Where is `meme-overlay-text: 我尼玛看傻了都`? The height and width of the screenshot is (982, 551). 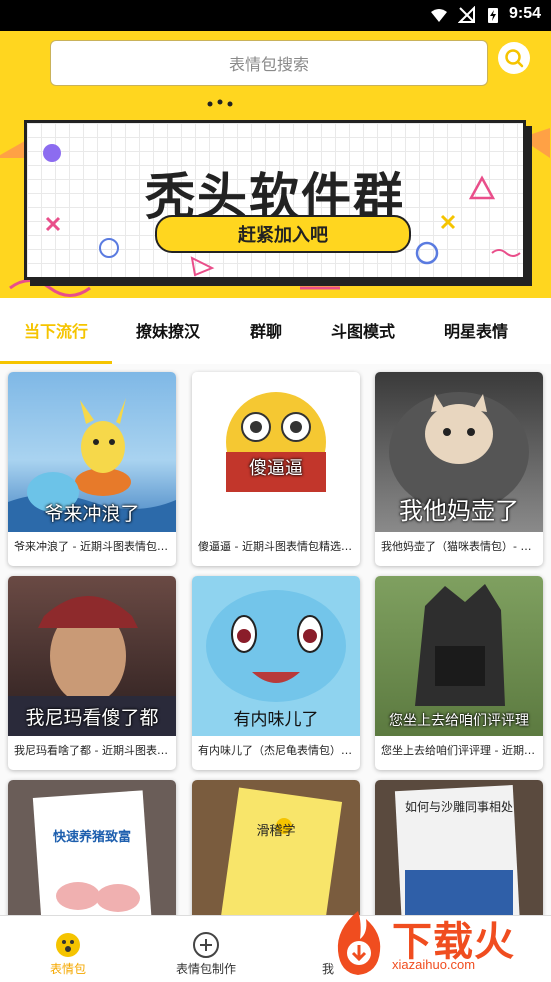 meme-overlay-text: 我尼玛看傻了都 is located at coordinates (92, 718).